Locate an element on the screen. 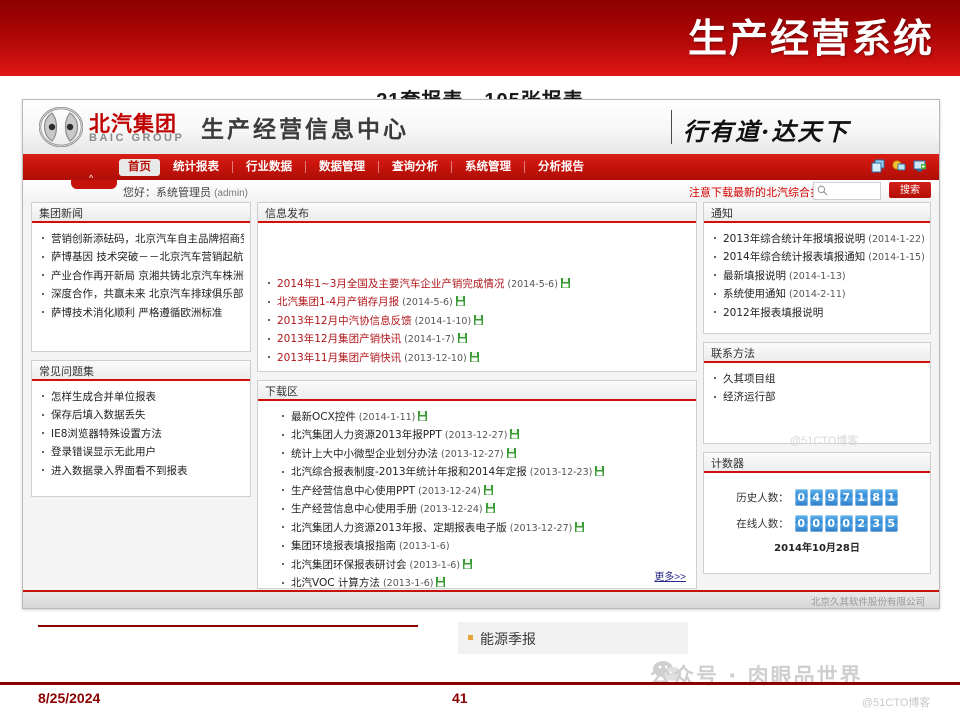  list-item: 营销创新添砝码，北京汽车自主品牌招商受热捧 is located at coordinates (141, 239).